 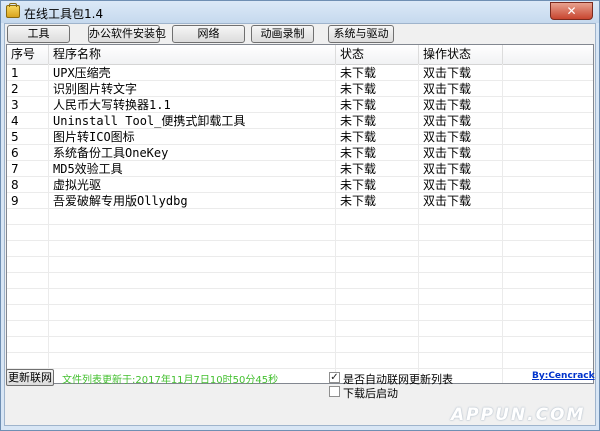 What do you see at coordinates (170, 380) in the screenshot?
I see `list-update-time: 文件列表更新于:2017年11月7日10时50分45秒` at bounding box center [170, 380].